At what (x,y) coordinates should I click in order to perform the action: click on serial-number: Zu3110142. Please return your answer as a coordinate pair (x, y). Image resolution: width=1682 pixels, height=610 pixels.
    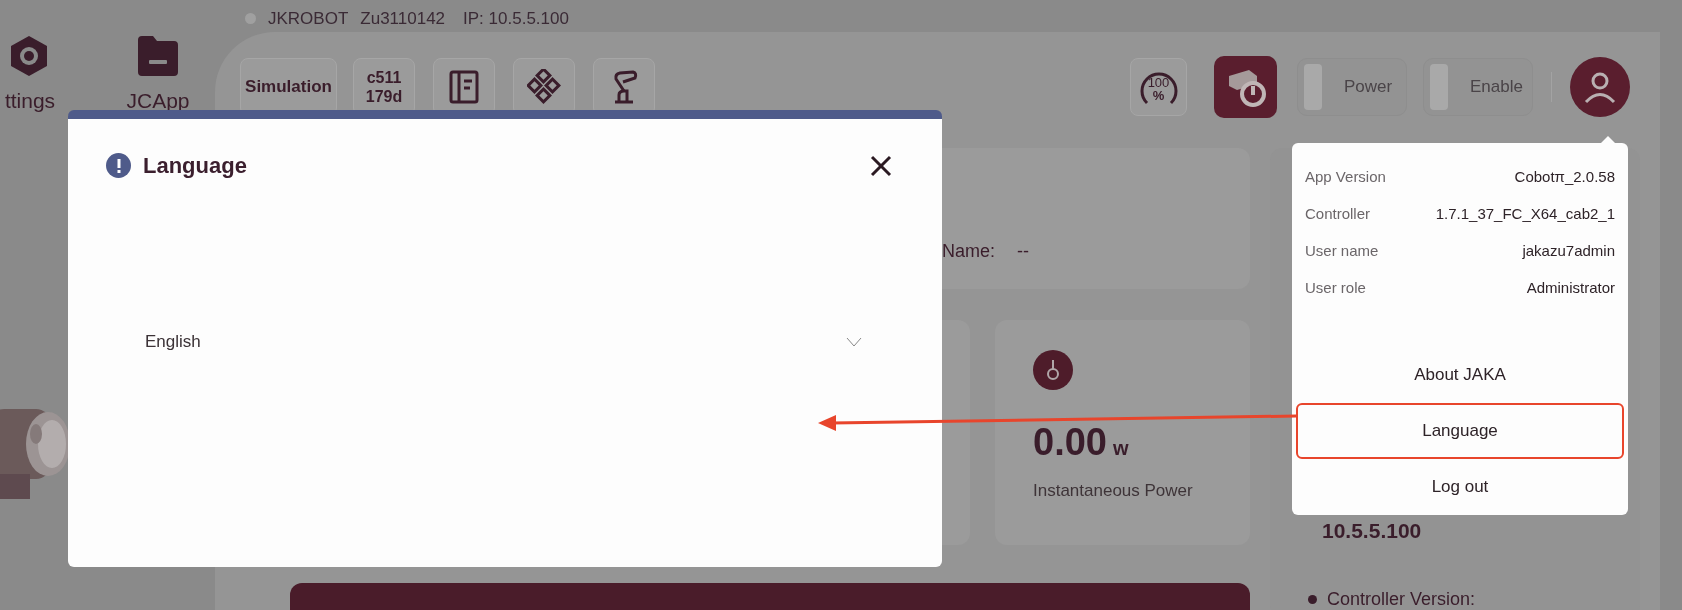
    Looking at the image, I should click on (403, 19).